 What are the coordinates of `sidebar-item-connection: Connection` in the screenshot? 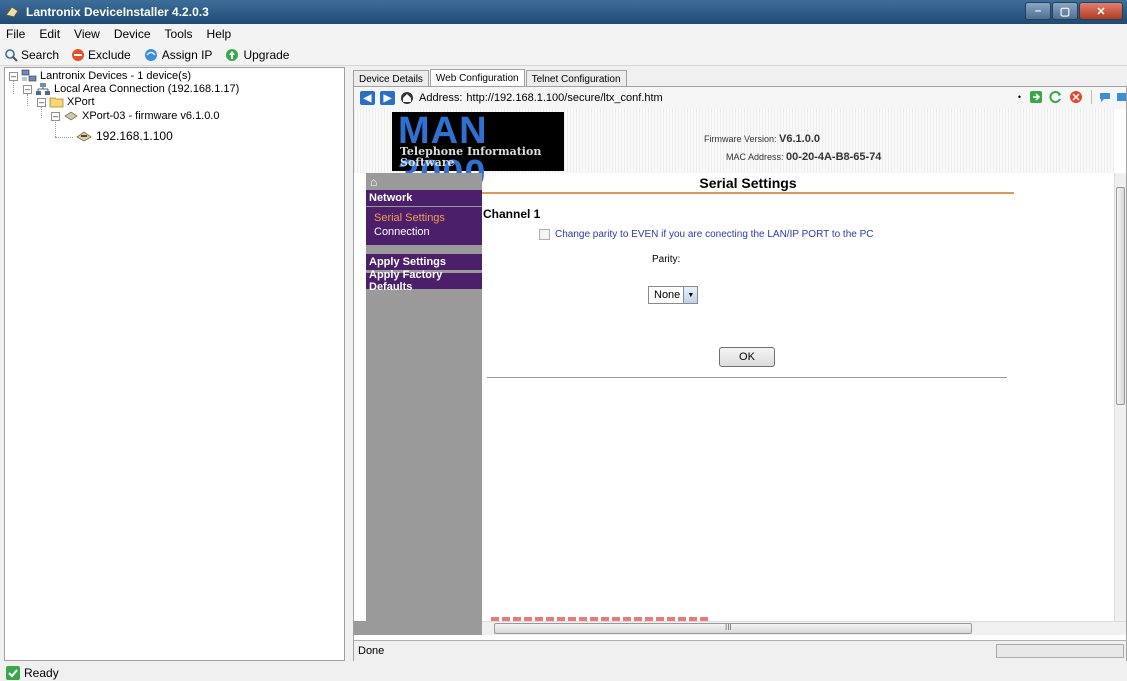 It's located at (402, 232).